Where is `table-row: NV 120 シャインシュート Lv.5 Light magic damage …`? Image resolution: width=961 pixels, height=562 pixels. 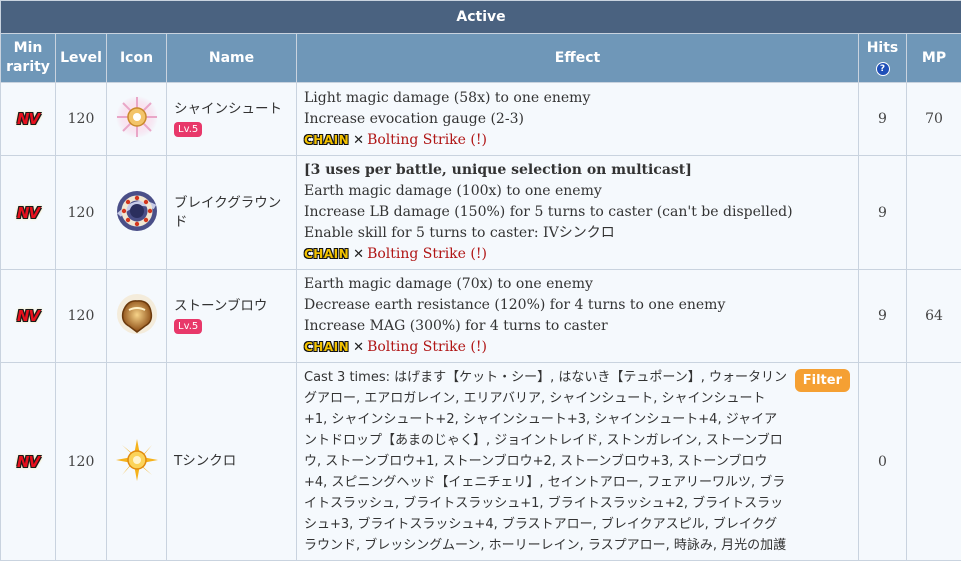
table-row: NV 120 シャインシュート Lv.5 Light magic damage … is located at coordinates (480, 119).